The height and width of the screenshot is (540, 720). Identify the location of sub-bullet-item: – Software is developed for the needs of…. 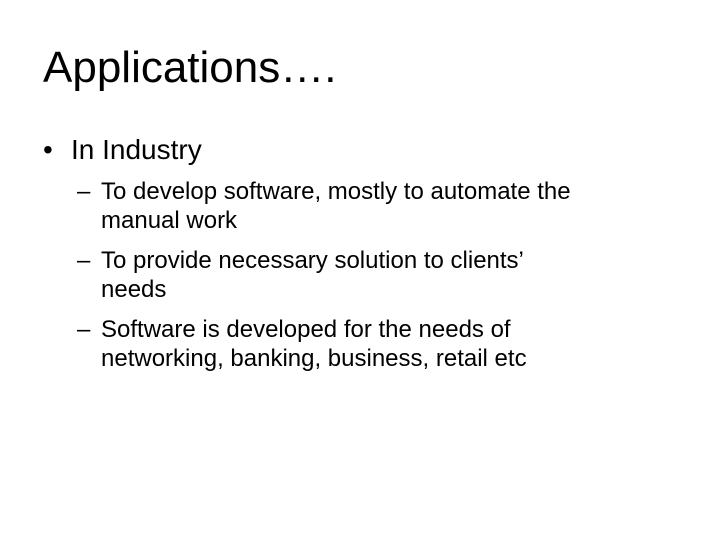
(387, 344).